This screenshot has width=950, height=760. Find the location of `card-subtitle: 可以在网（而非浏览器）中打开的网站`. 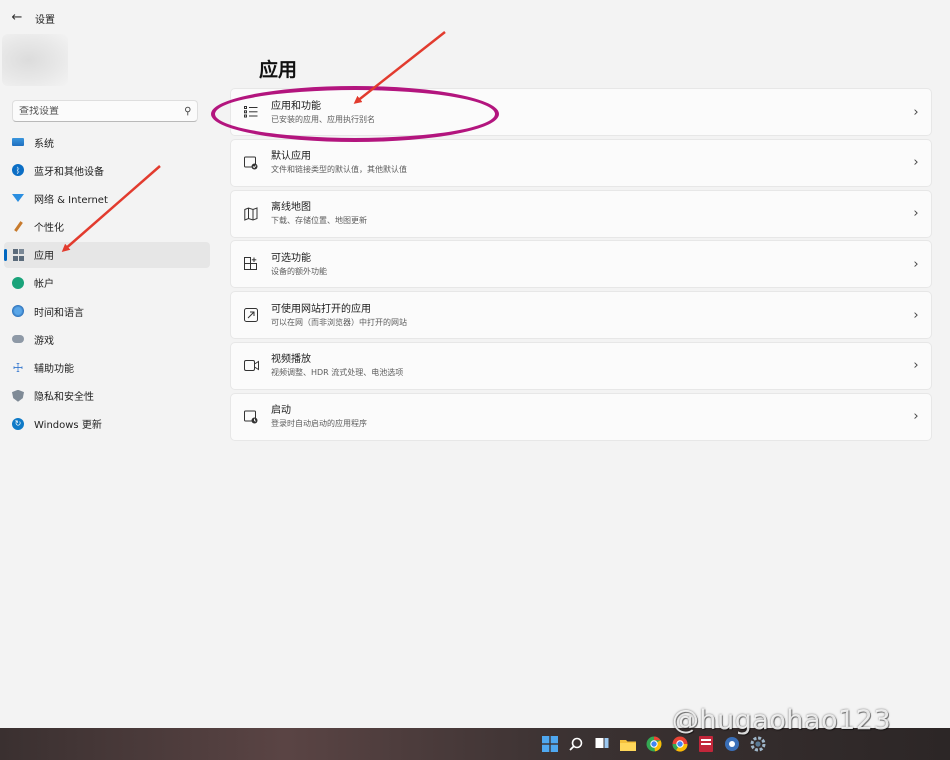

card-subtitle: 可以在网（而非浏览器）中打开的网站 is located at coordinates (339, 322).